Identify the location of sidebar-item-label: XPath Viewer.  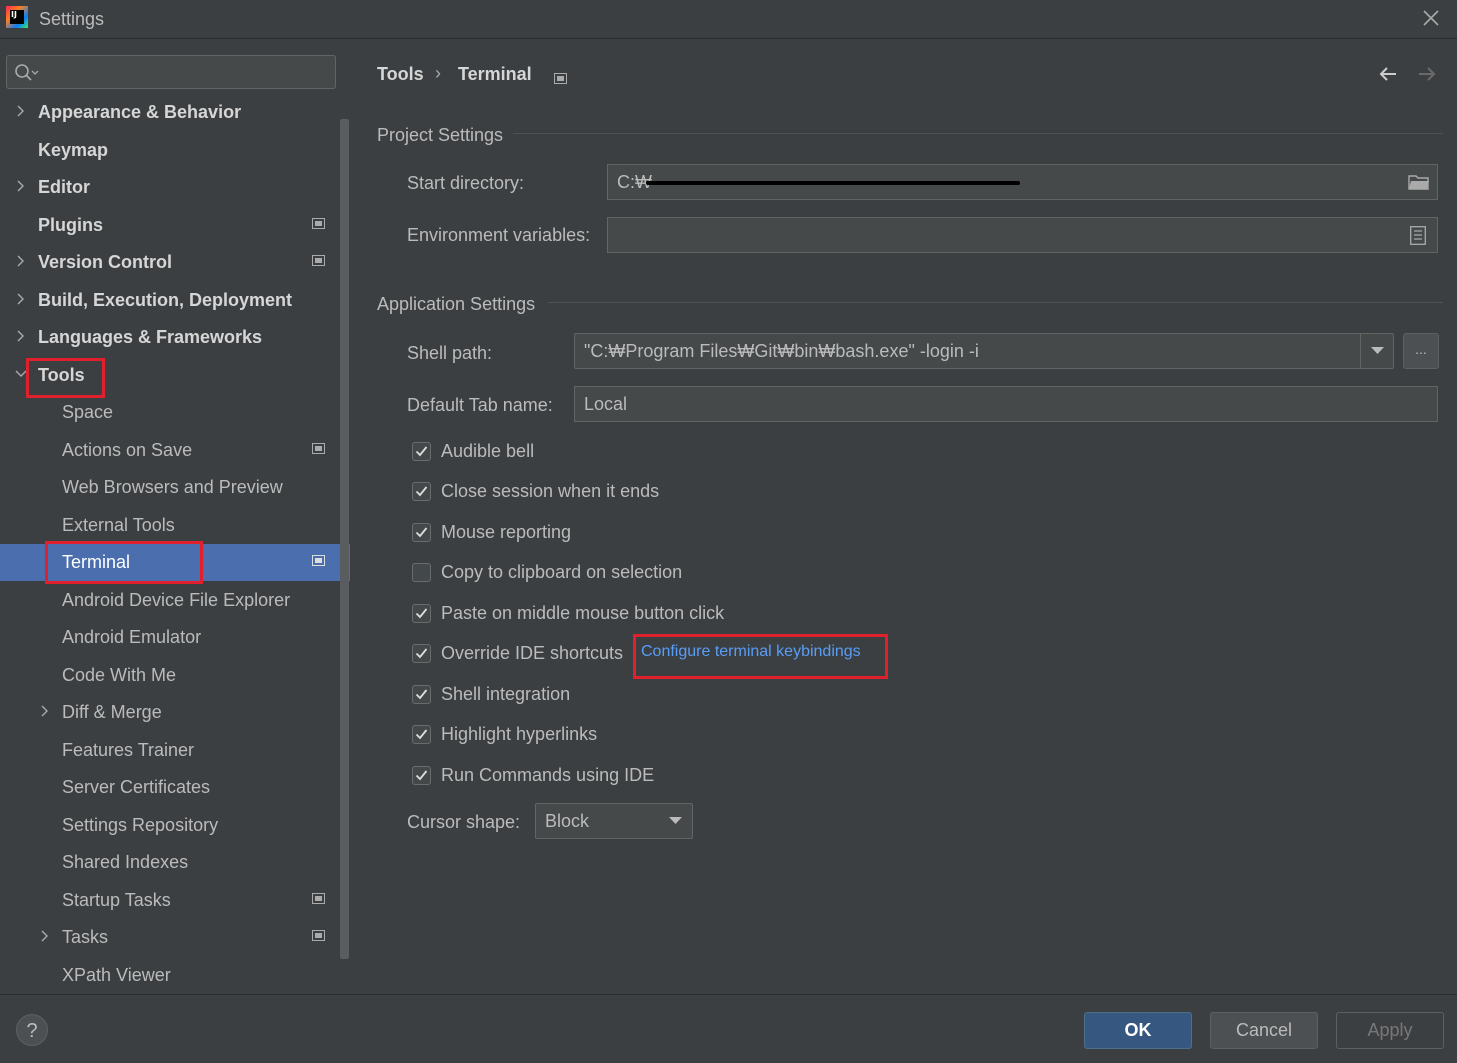
(116, 975).